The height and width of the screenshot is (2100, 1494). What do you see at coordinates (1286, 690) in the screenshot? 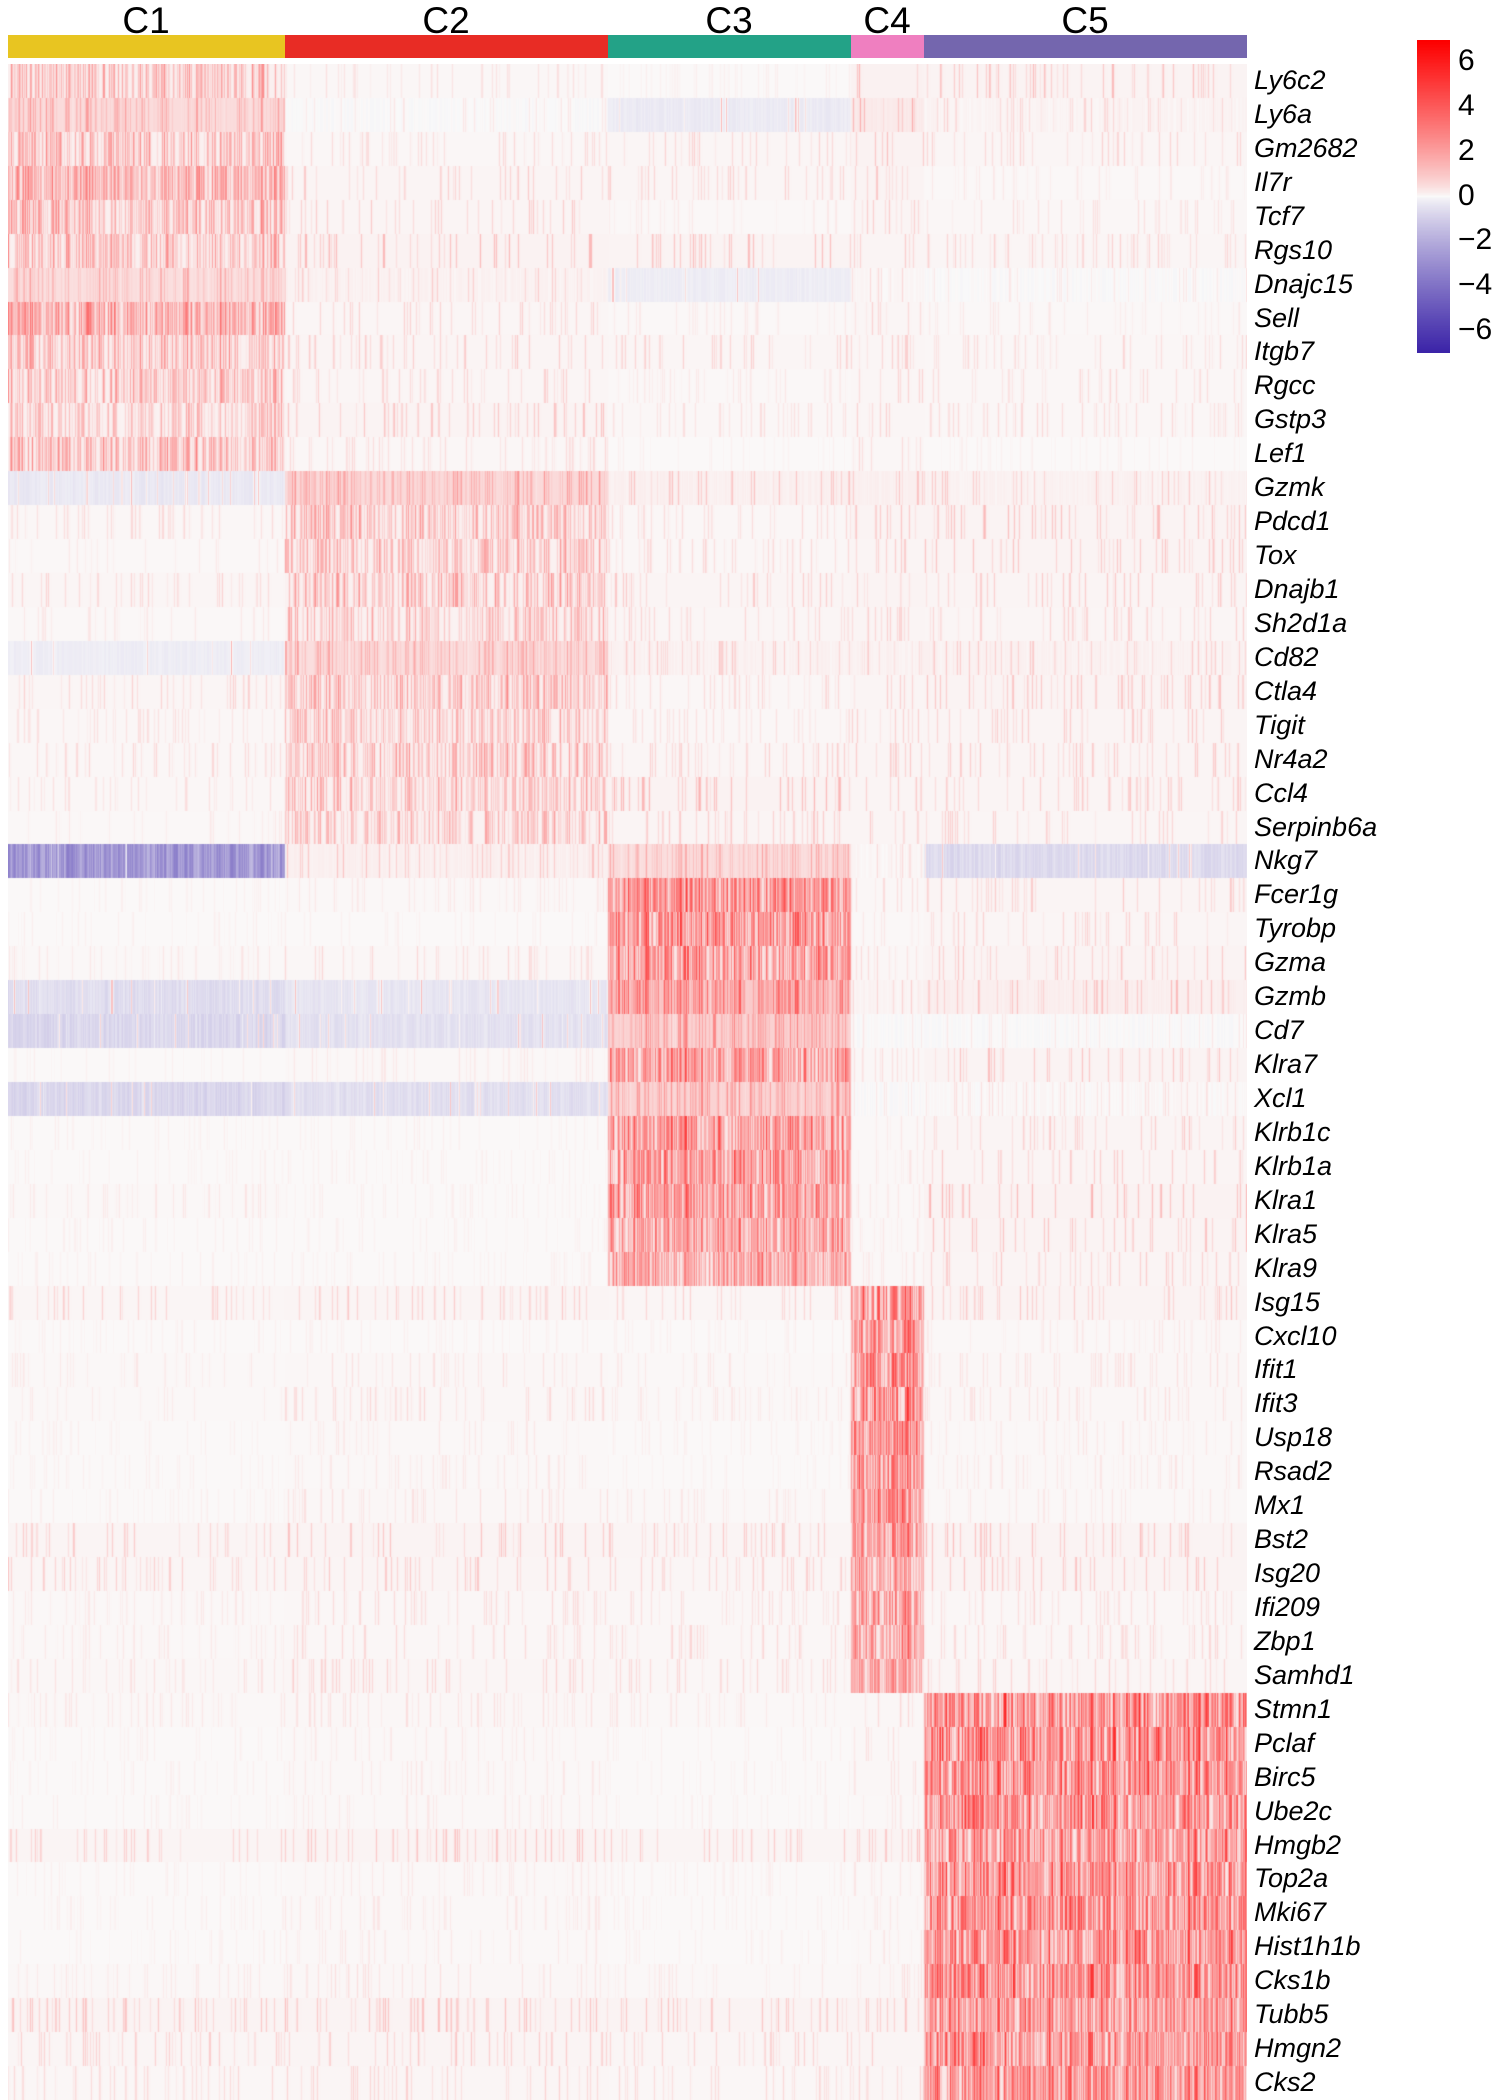
I see `gene-label-ctla4: Ctla4` at bounding box center [1286, 690].